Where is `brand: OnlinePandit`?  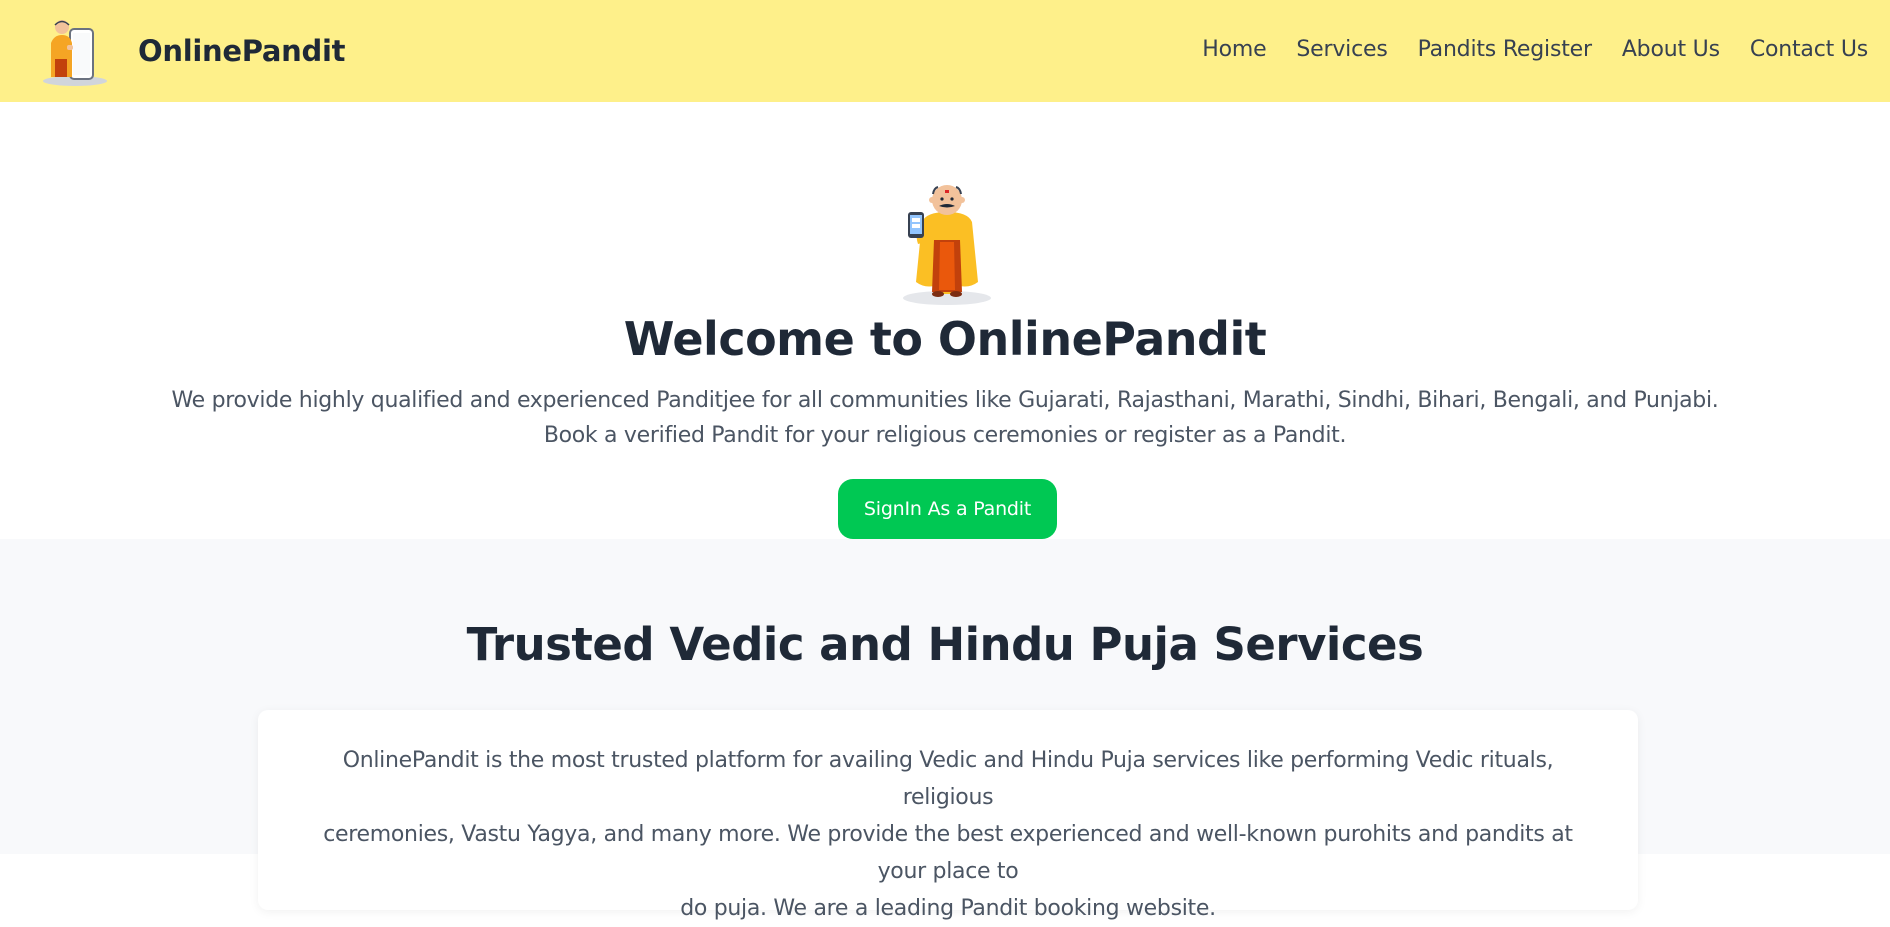
brand: OnlinePandit is located at coordinates (193, 51).